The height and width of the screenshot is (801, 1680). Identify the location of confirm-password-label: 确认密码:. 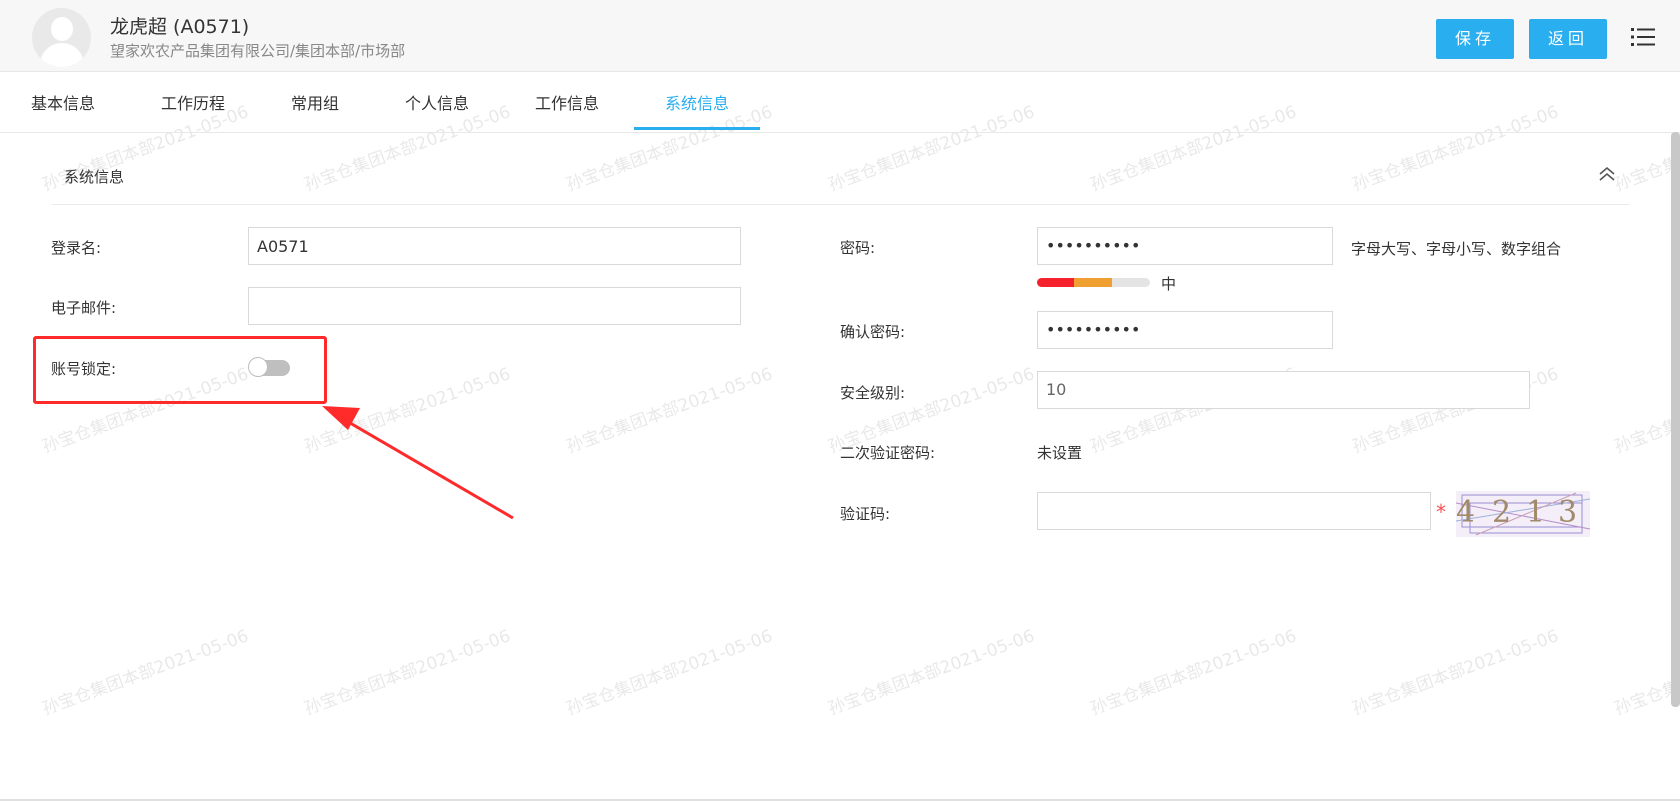
(873, 332).